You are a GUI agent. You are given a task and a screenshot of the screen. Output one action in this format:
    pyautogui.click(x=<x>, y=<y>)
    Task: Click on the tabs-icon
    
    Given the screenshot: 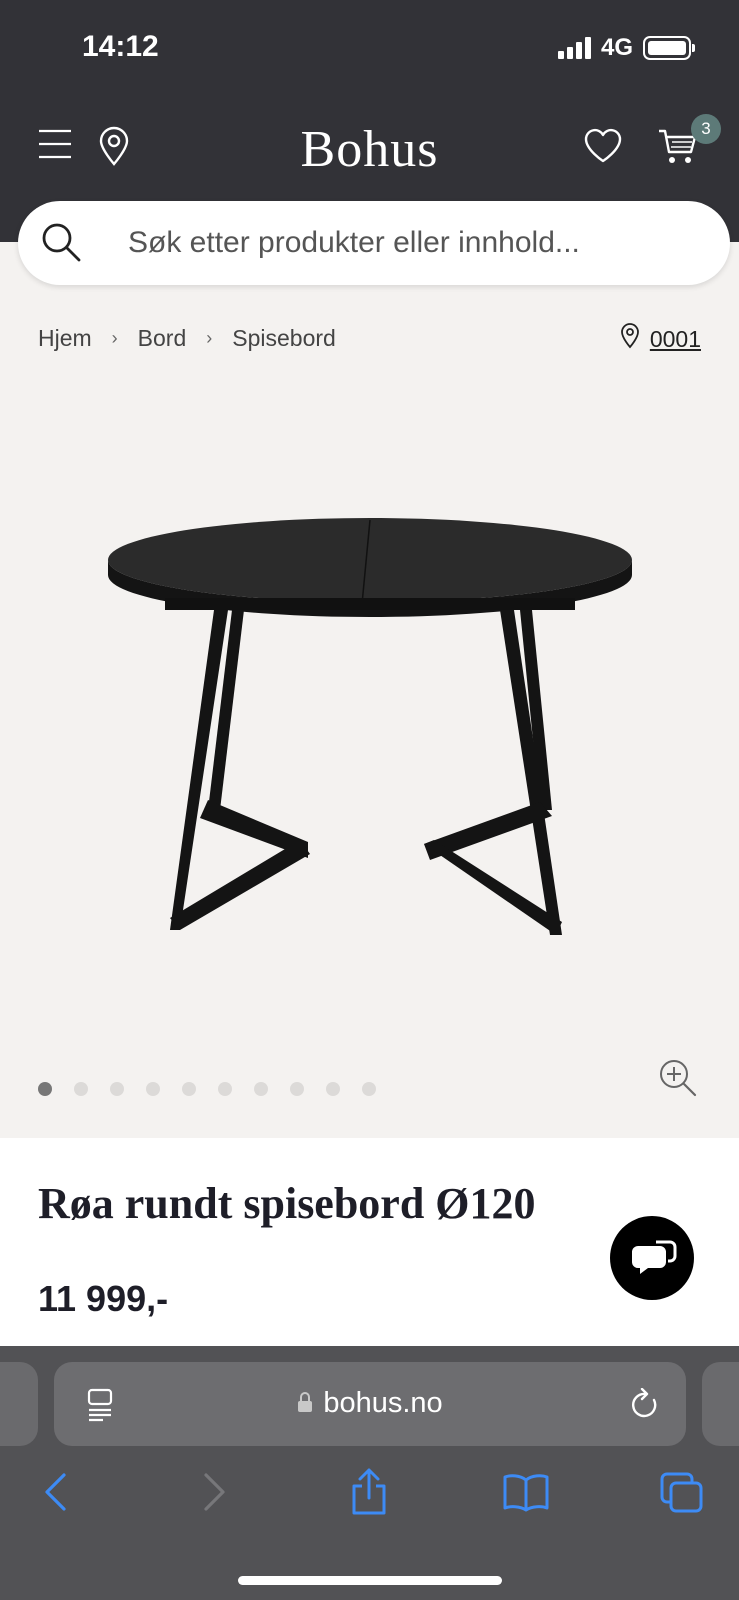 What is the action you would take?
    pyautogui.click(x=682, y=1495)
    